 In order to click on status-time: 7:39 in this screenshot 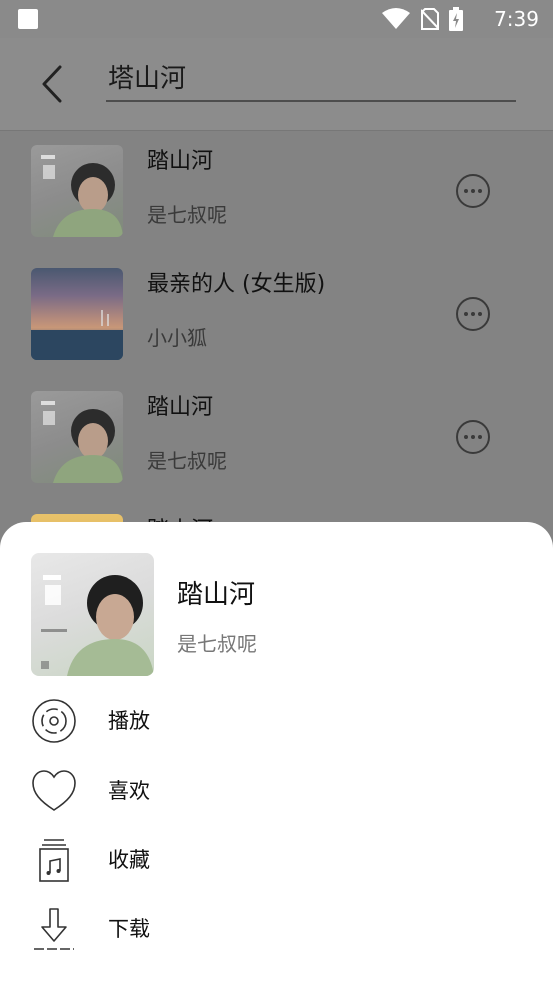, I will do `click(516, 19)`.